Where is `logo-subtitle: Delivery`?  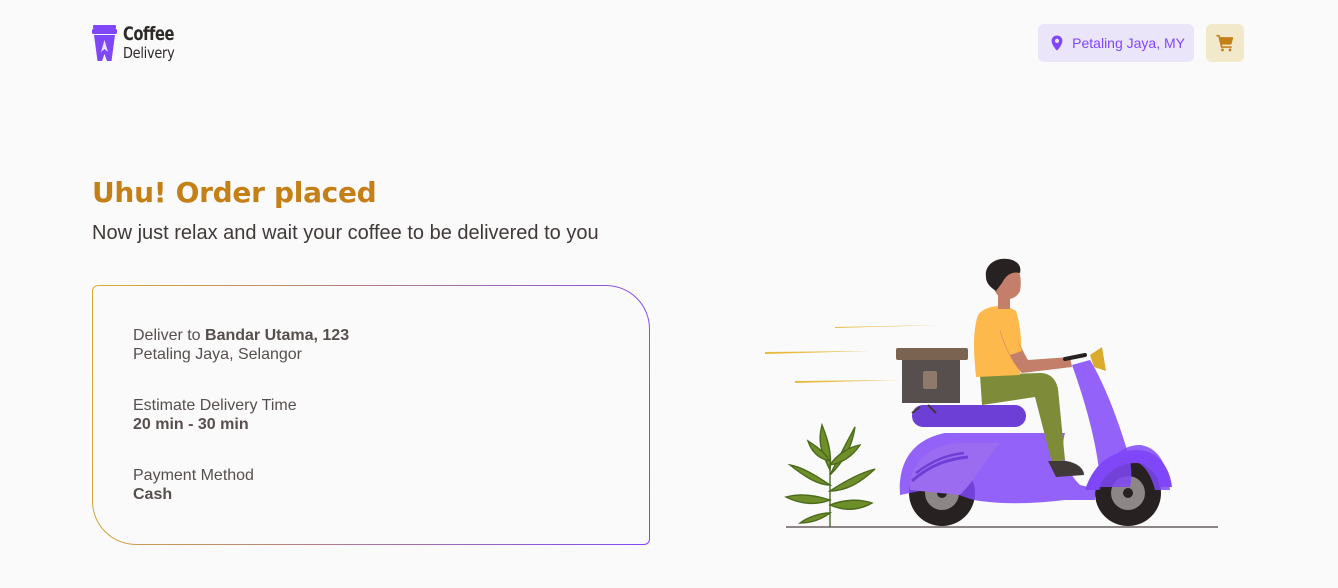
logo-subtitle: Delivery is located at coordinates (149, 53).